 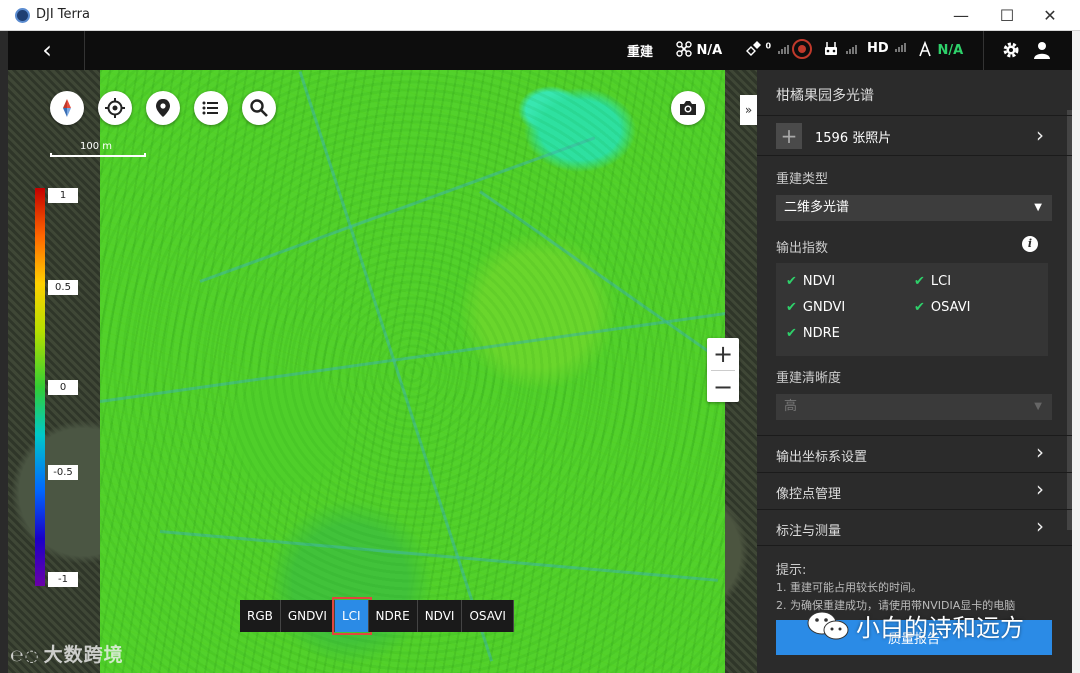 I want to click on search-icon, so click(x=259, y=108).